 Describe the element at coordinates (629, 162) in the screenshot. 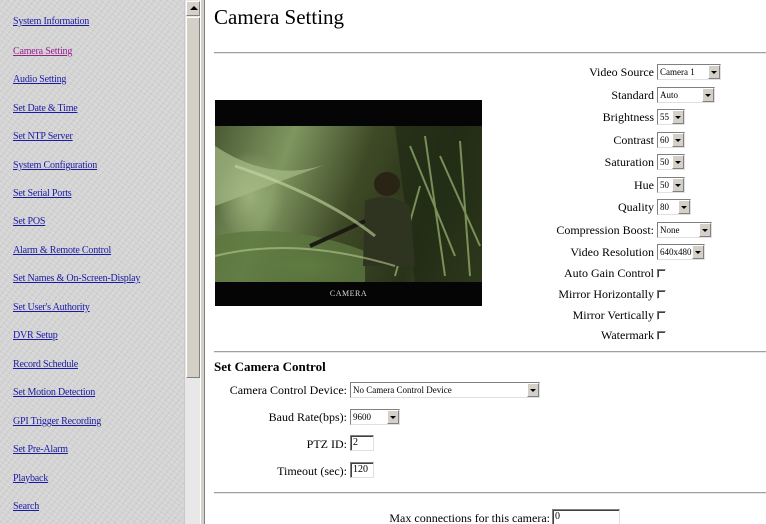

I see `saturation-label: Saturation` at that location.